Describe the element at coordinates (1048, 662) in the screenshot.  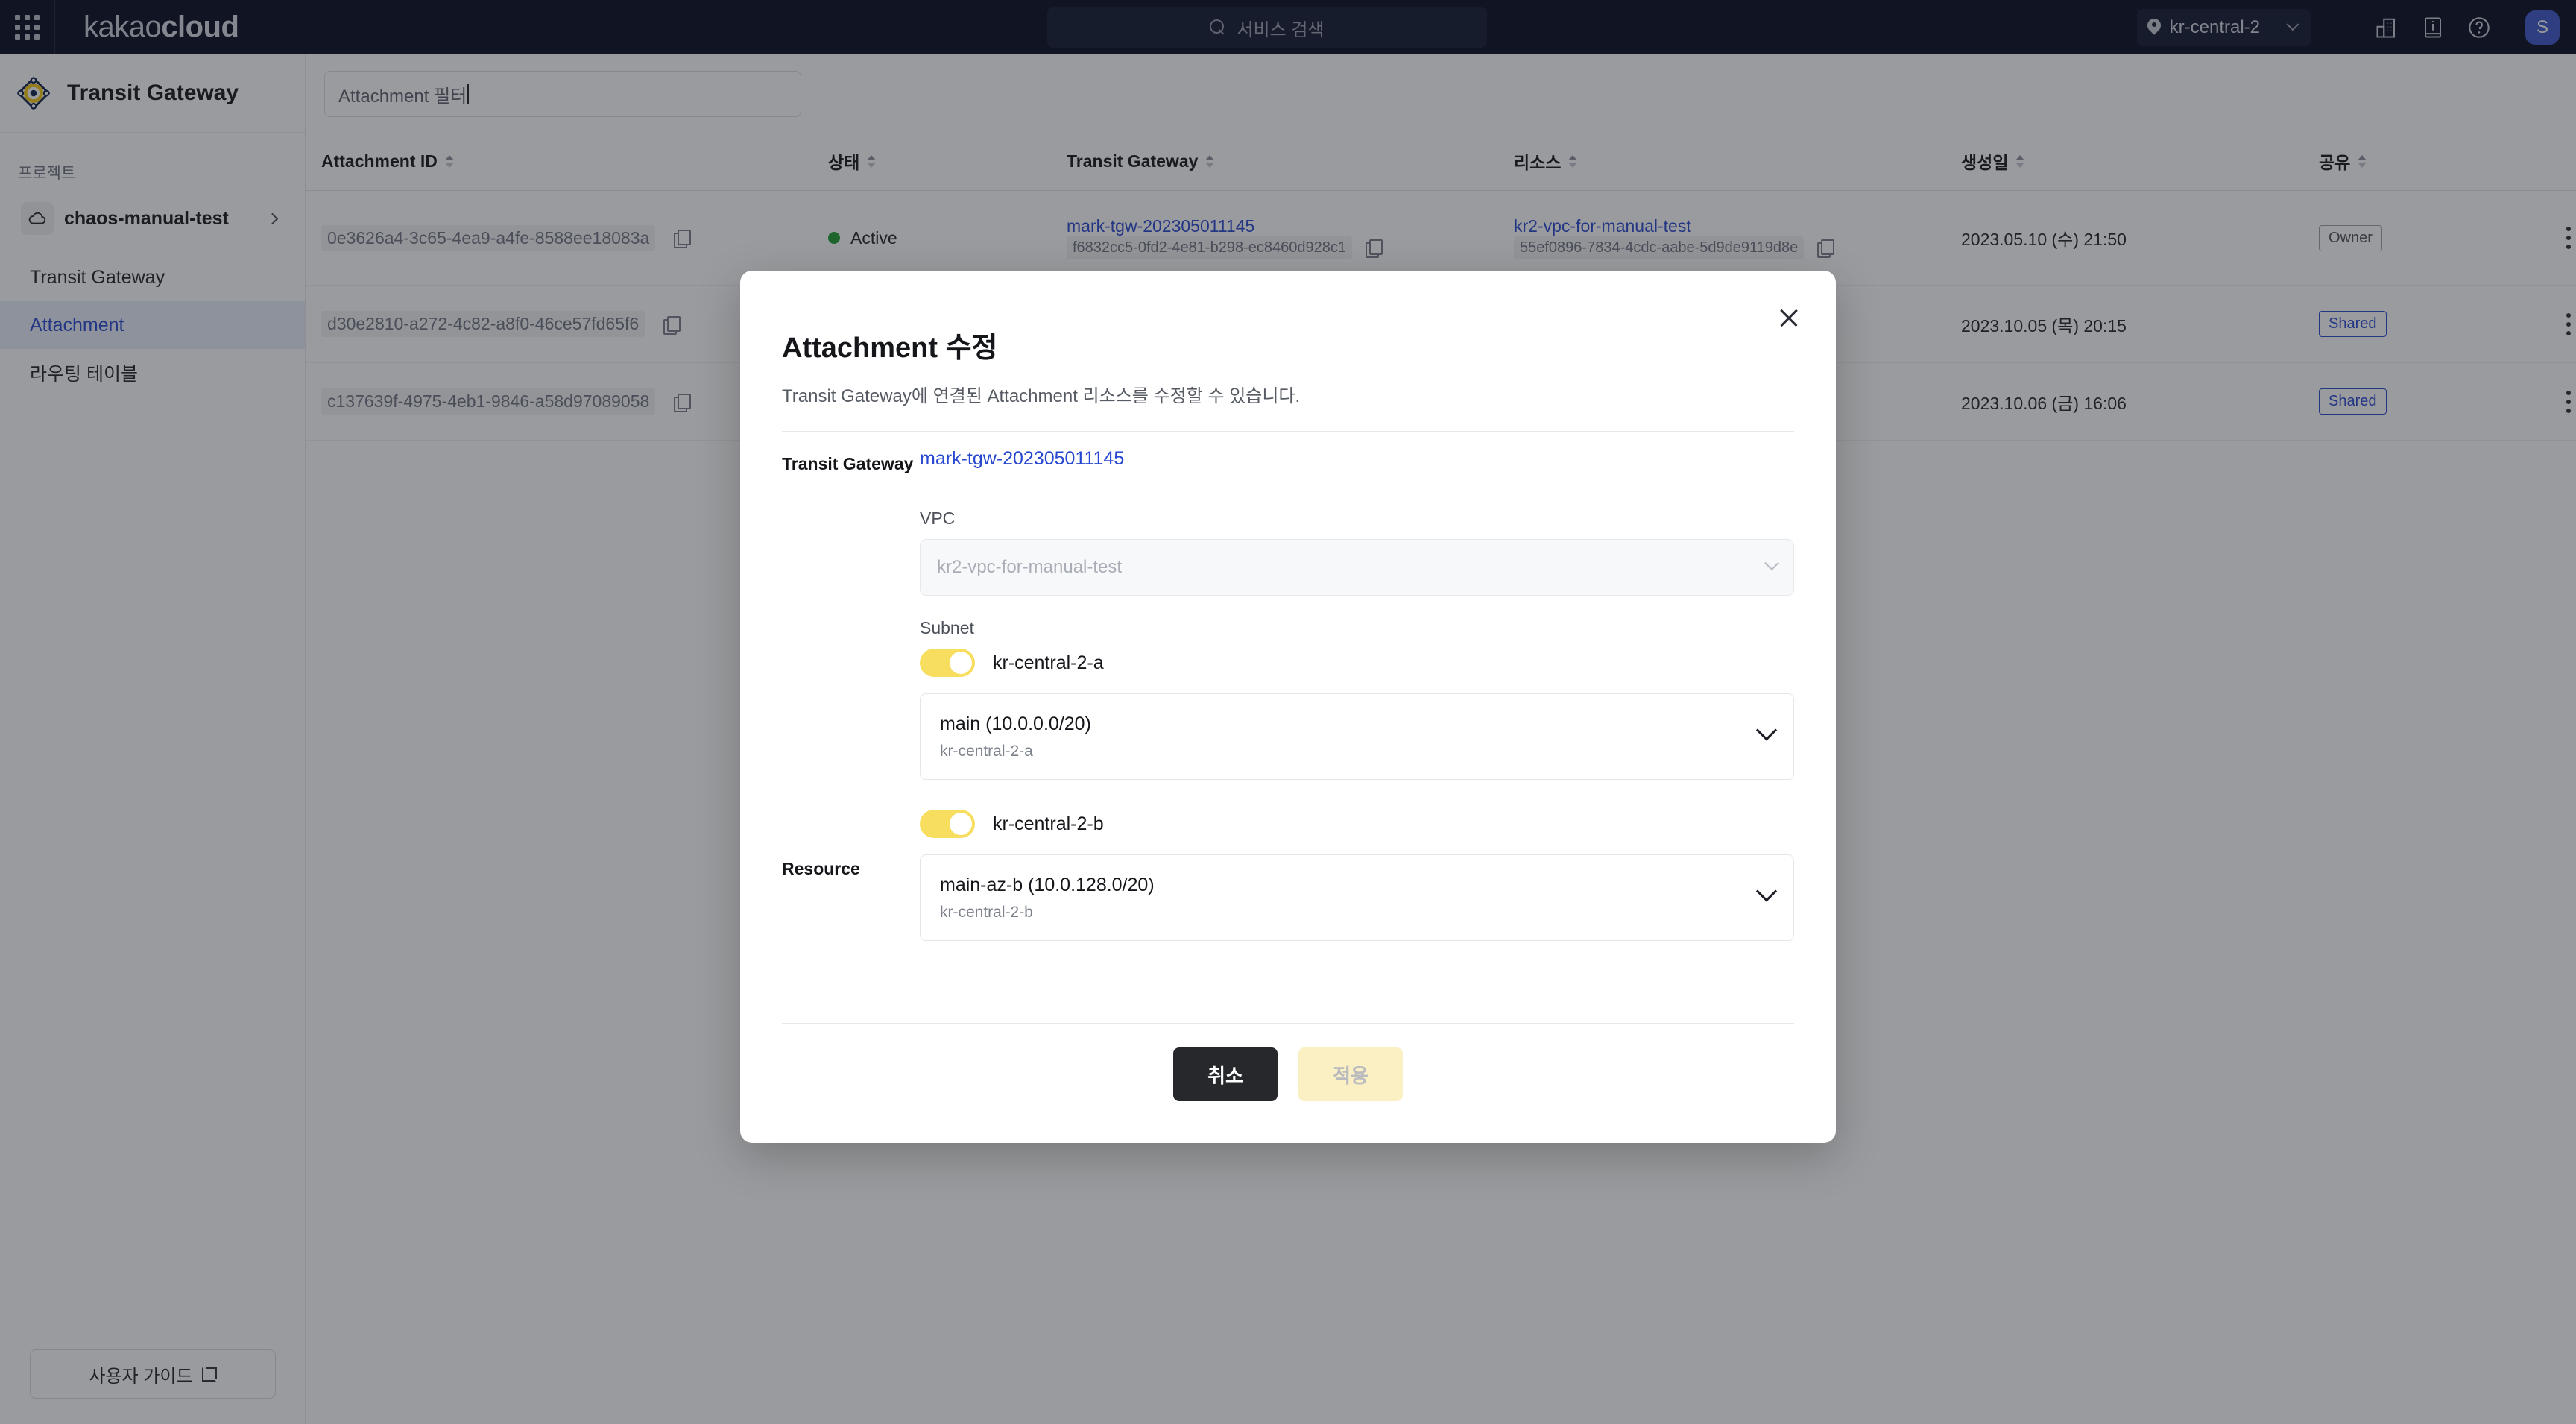
I see `subnet-az-label-a: kr-central-2-a` at that location.